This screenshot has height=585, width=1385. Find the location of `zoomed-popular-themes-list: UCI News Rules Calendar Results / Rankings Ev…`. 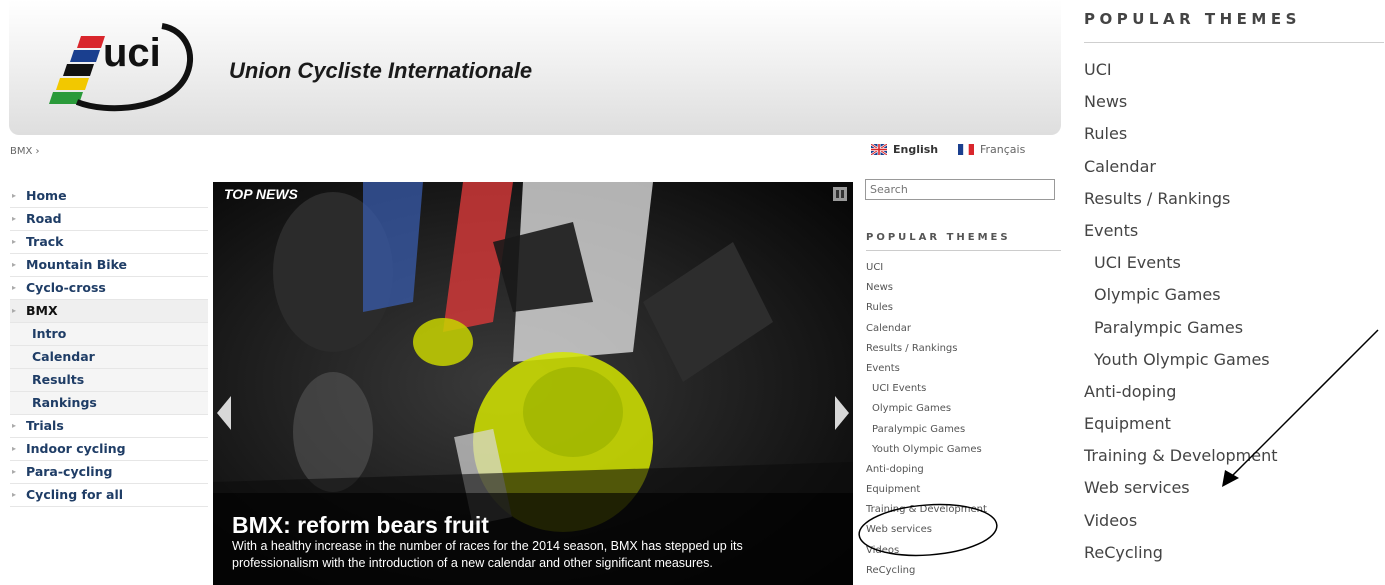

zoomed-popular-themes-list: UCI News Rules Calendar Results / Rankings Ev… is located at coordinates (1181, 312).